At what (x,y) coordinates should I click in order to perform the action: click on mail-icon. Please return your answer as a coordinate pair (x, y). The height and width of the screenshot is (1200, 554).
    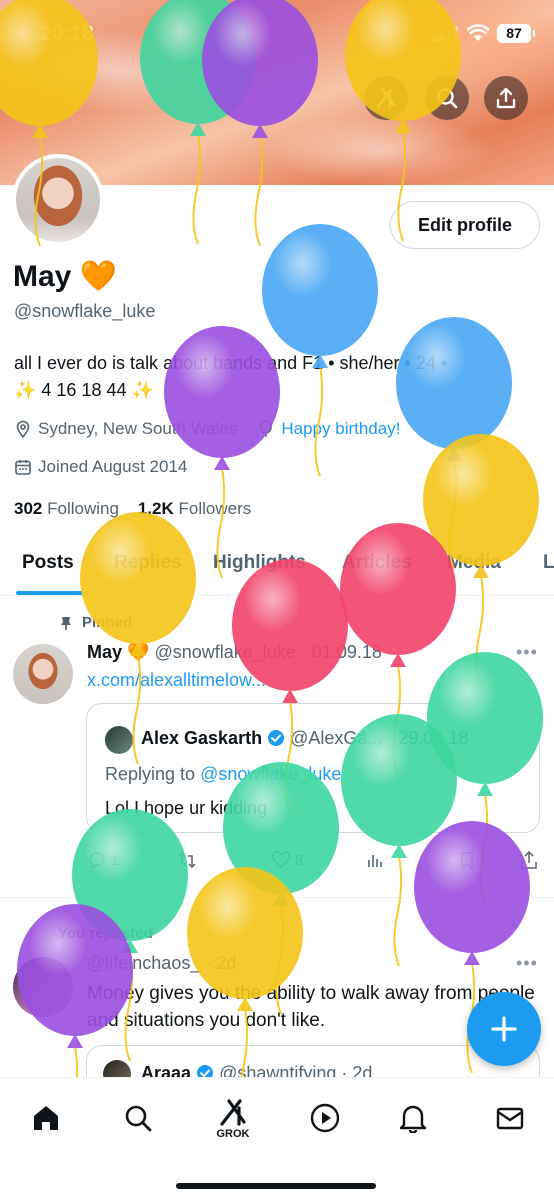
    Looking at the image, I should click on (510, 1118).